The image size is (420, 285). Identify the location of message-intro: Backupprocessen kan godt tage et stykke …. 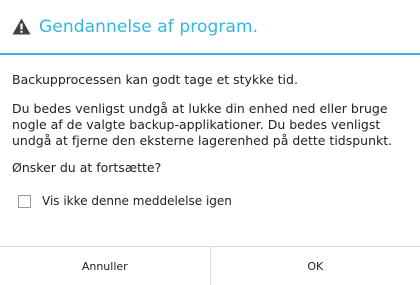
(155, 79).